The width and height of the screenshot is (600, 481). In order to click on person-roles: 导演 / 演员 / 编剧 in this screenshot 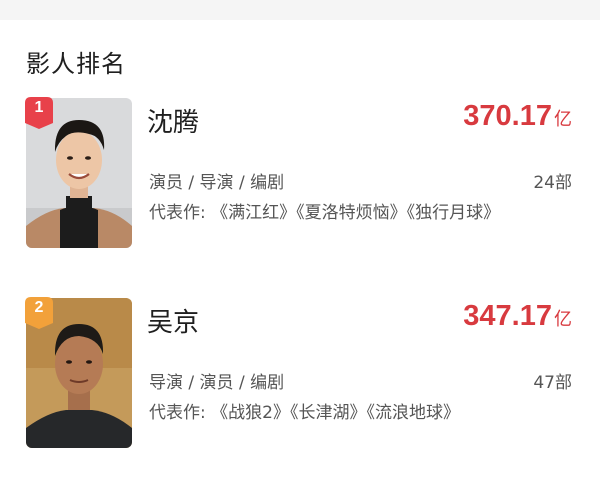, I will do `click(217, 383)`.